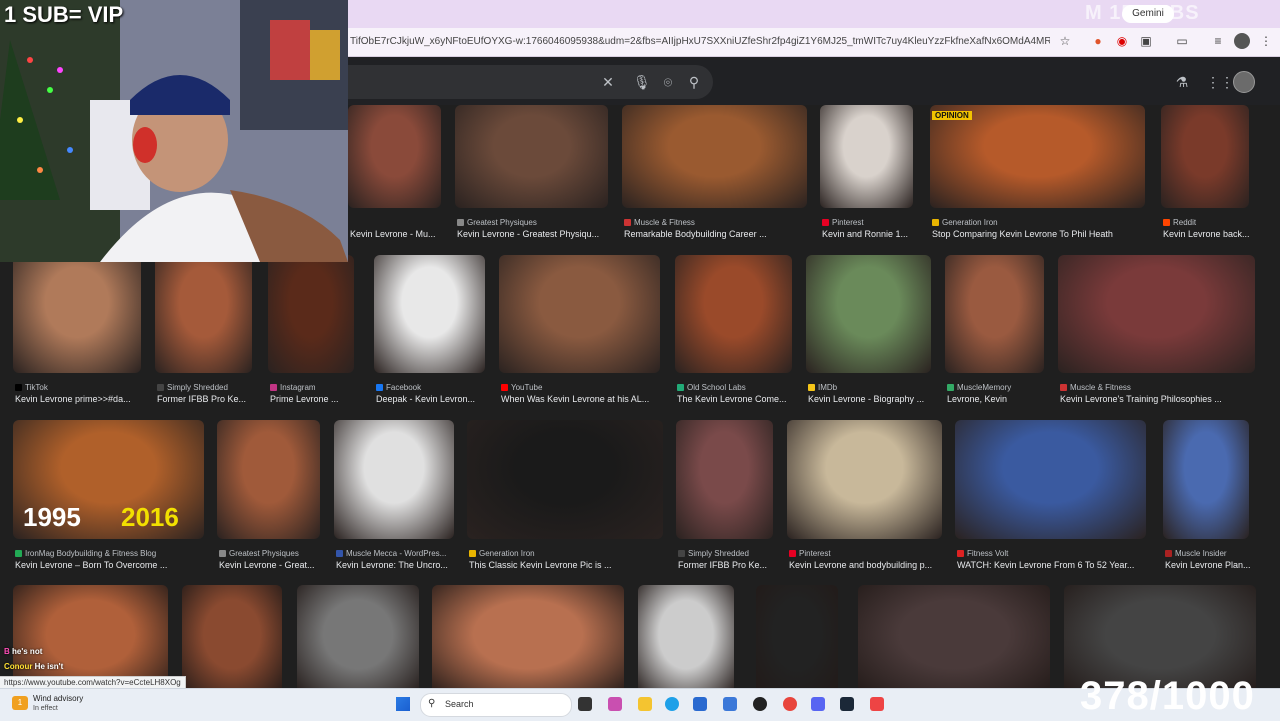  What do you see at coordinates (760, 704) in the screenshot?
I see `obs-icon` at bounding box center [760, 704].